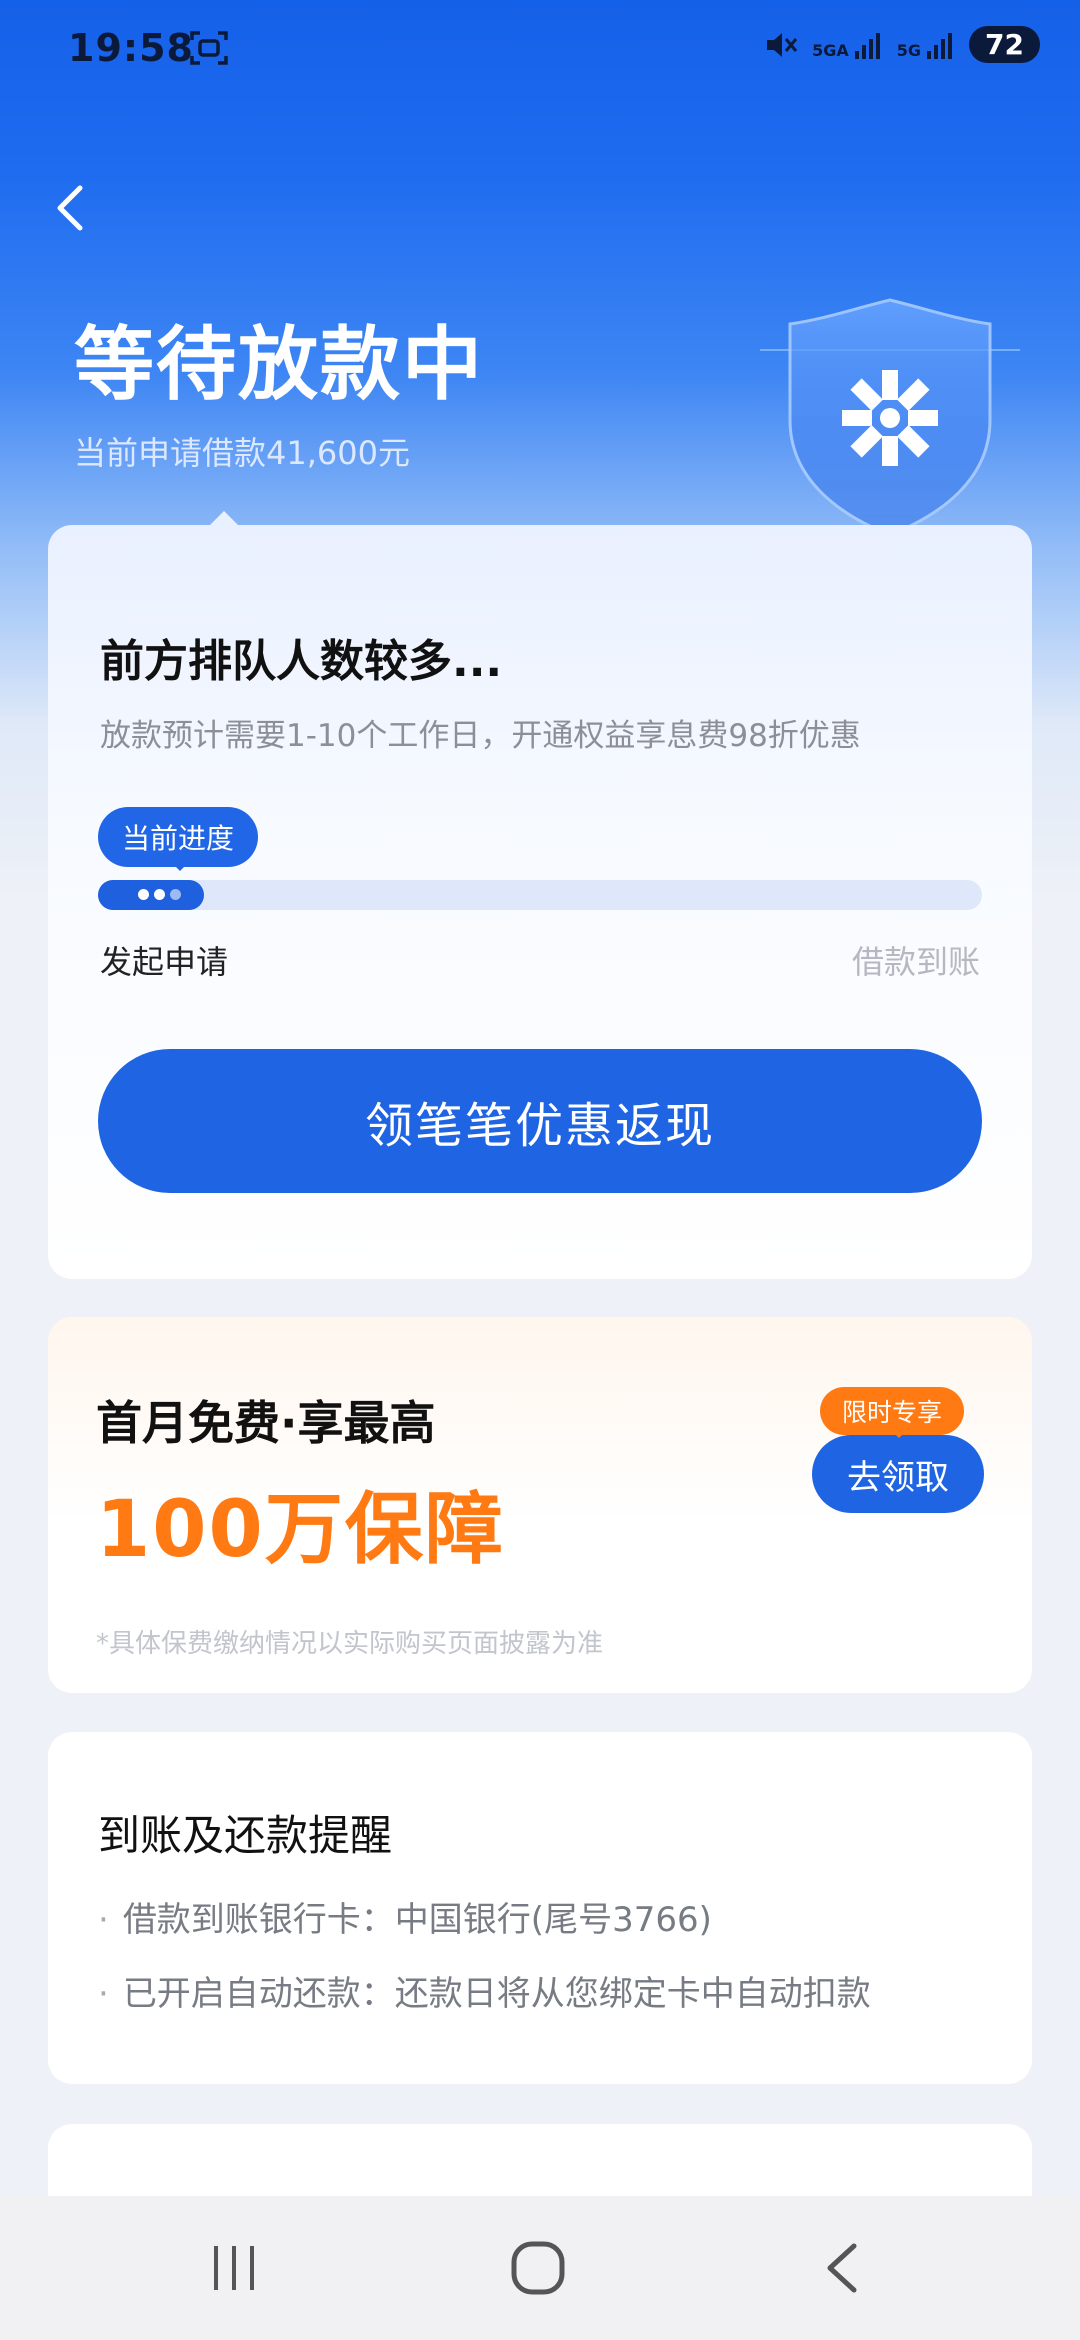 Image resolution: width=1080 pixels, height=2340 pixels. I want to click on progress-bar, so click(540, 895).